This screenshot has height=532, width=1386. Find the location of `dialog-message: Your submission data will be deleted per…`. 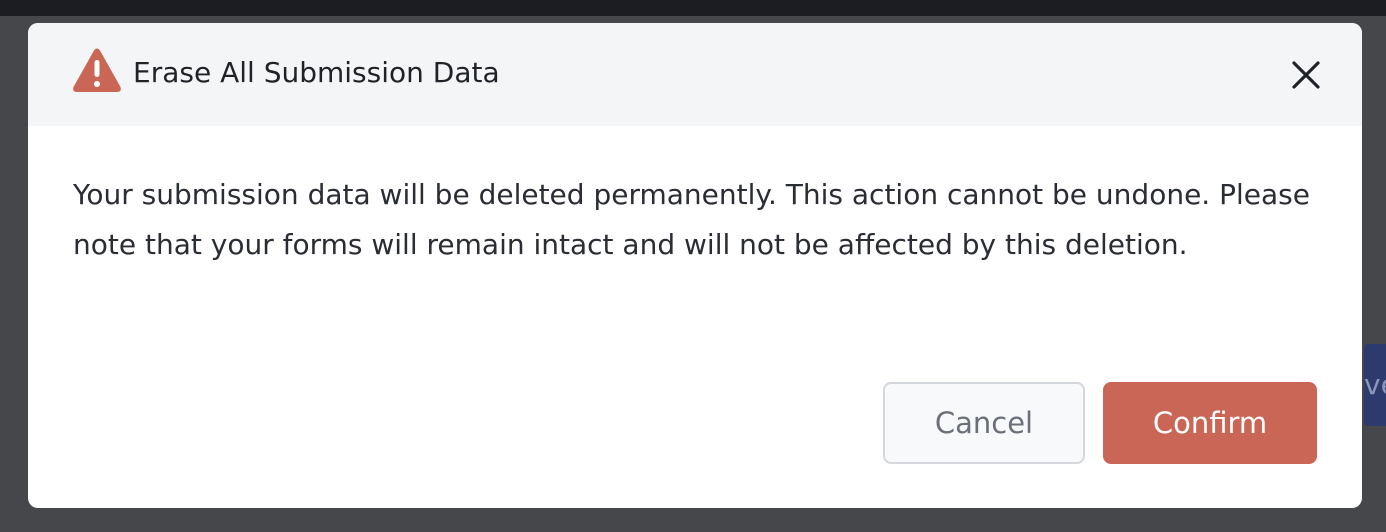

dialog-message: Your submission data will be deleted per… is located at coordinates (691, 219).